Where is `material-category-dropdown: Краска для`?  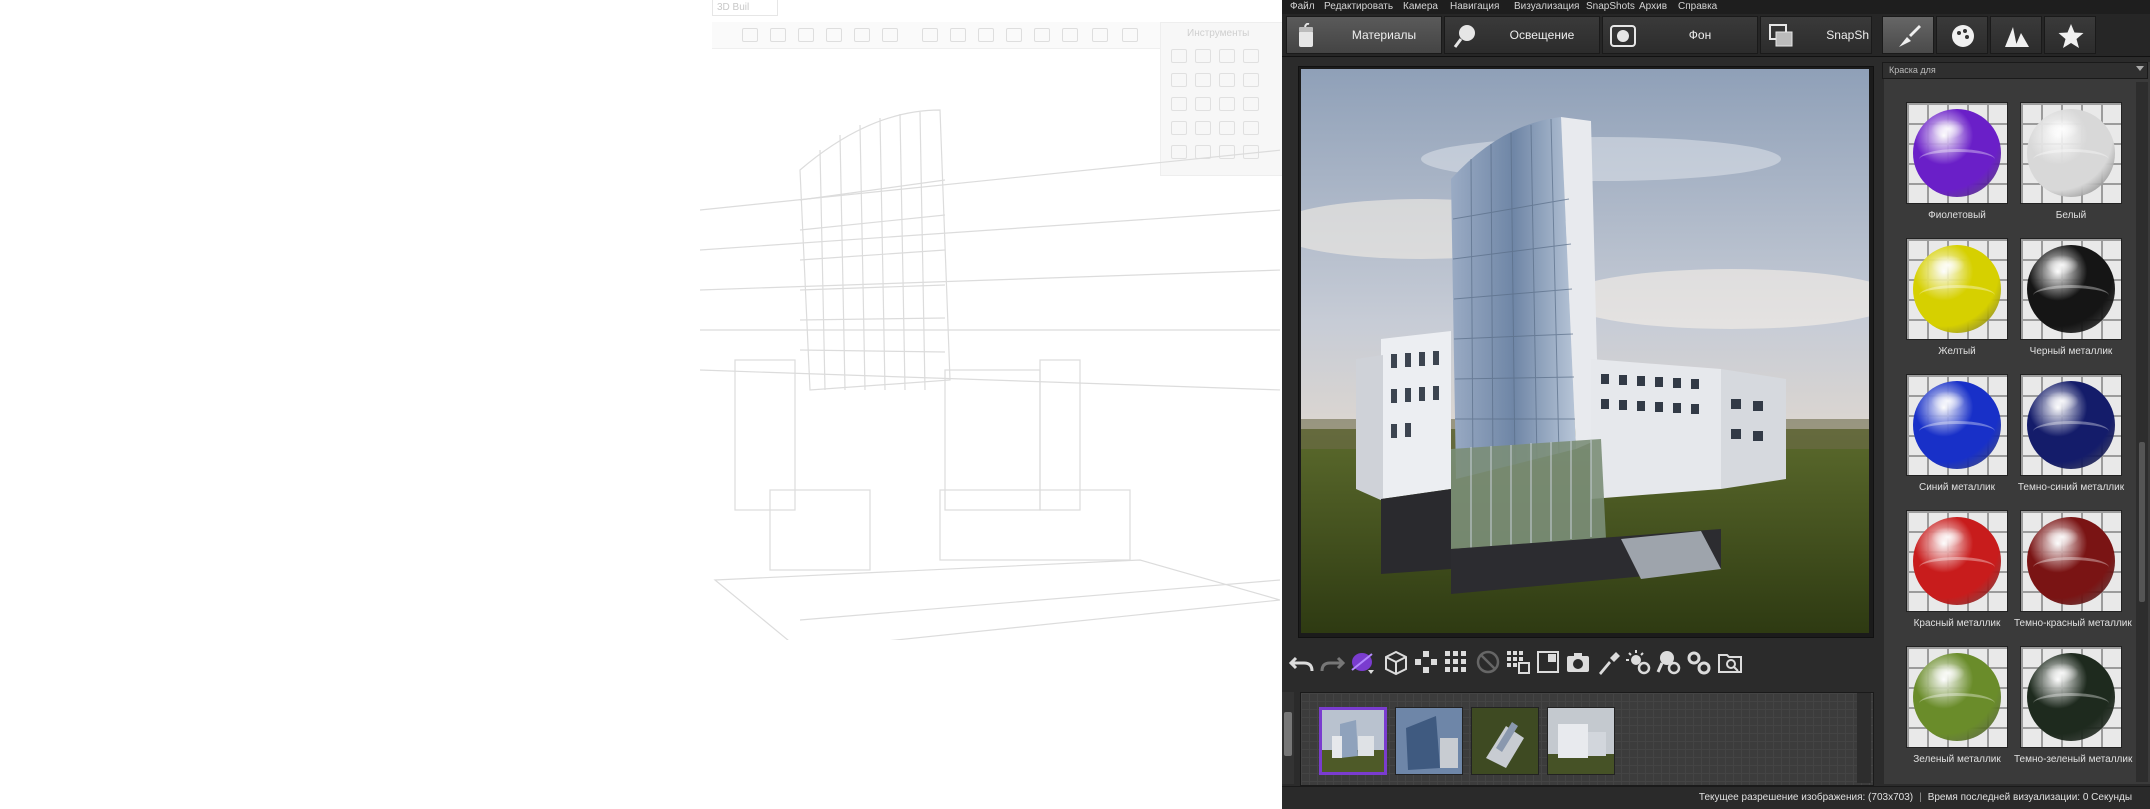 material-category-dropdown: Краска для is located at coordinates (2015, 70).